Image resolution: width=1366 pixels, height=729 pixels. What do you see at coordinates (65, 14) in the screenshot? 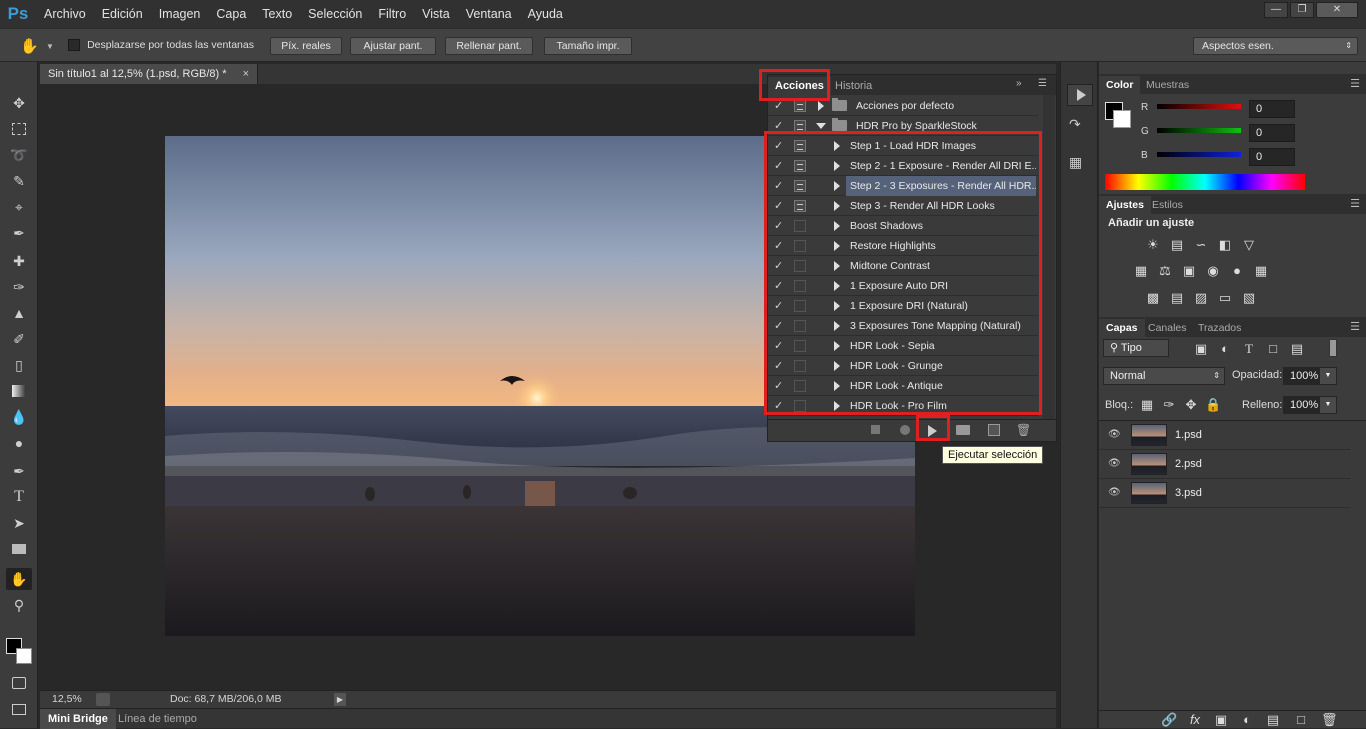
I see `menu-archivo: Archivo` at bounding box center [65, 14].